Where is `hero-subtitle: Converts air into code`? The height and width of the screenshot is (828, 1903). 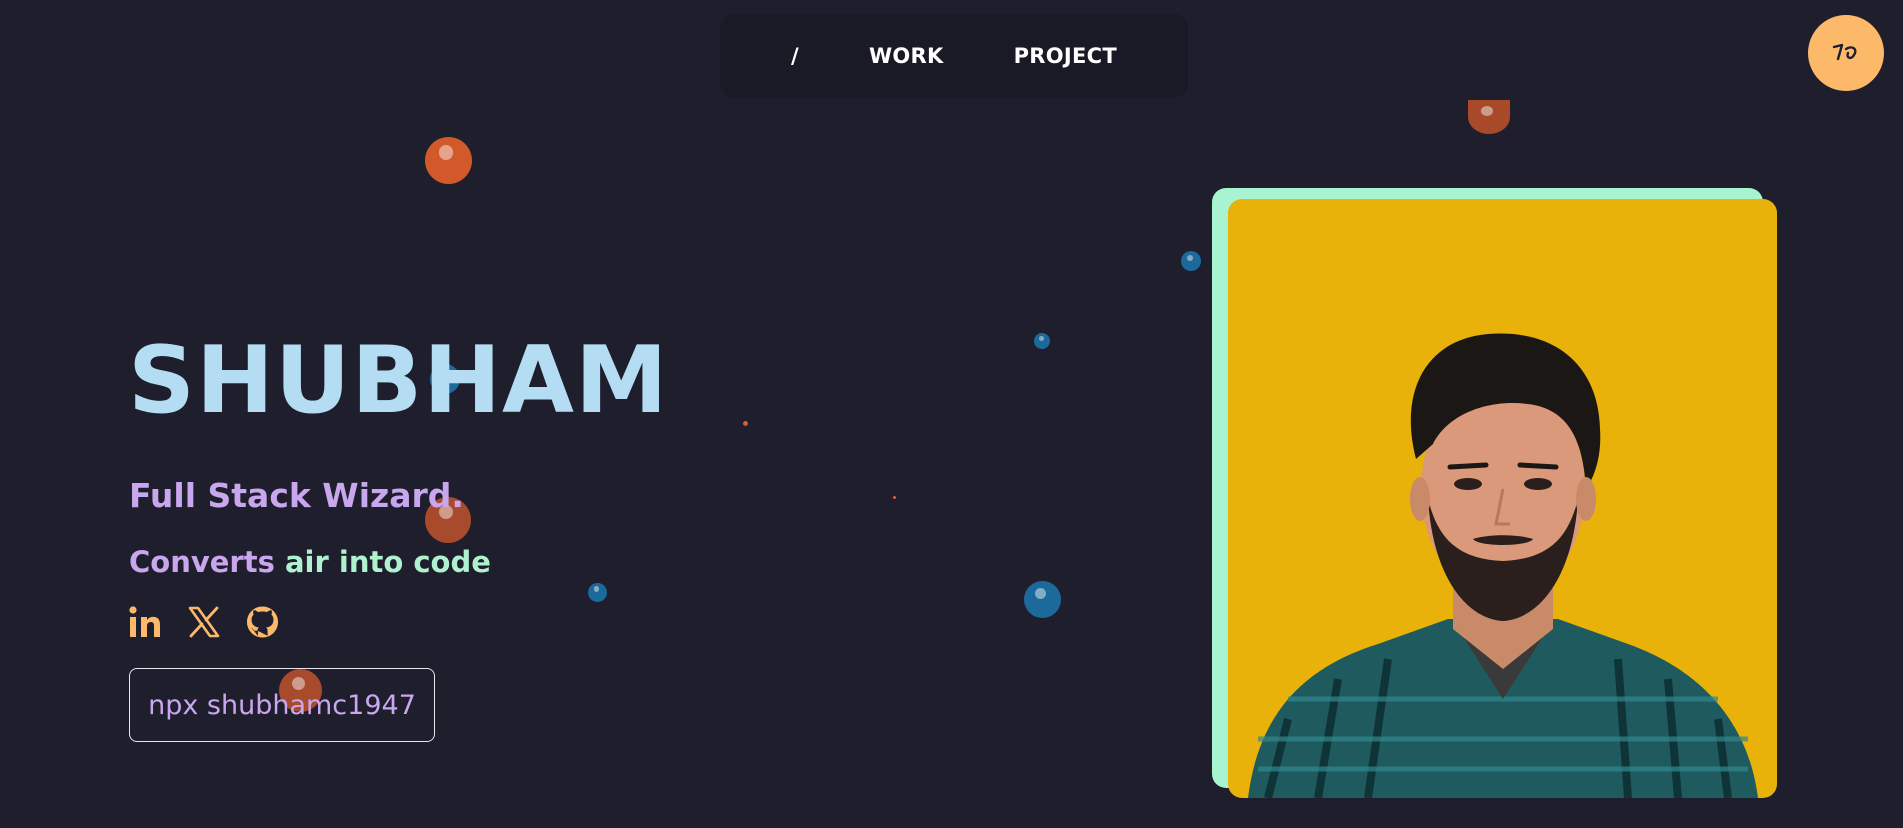
hero-subtitle: Converts air into code is located at coordinates (310, 562).